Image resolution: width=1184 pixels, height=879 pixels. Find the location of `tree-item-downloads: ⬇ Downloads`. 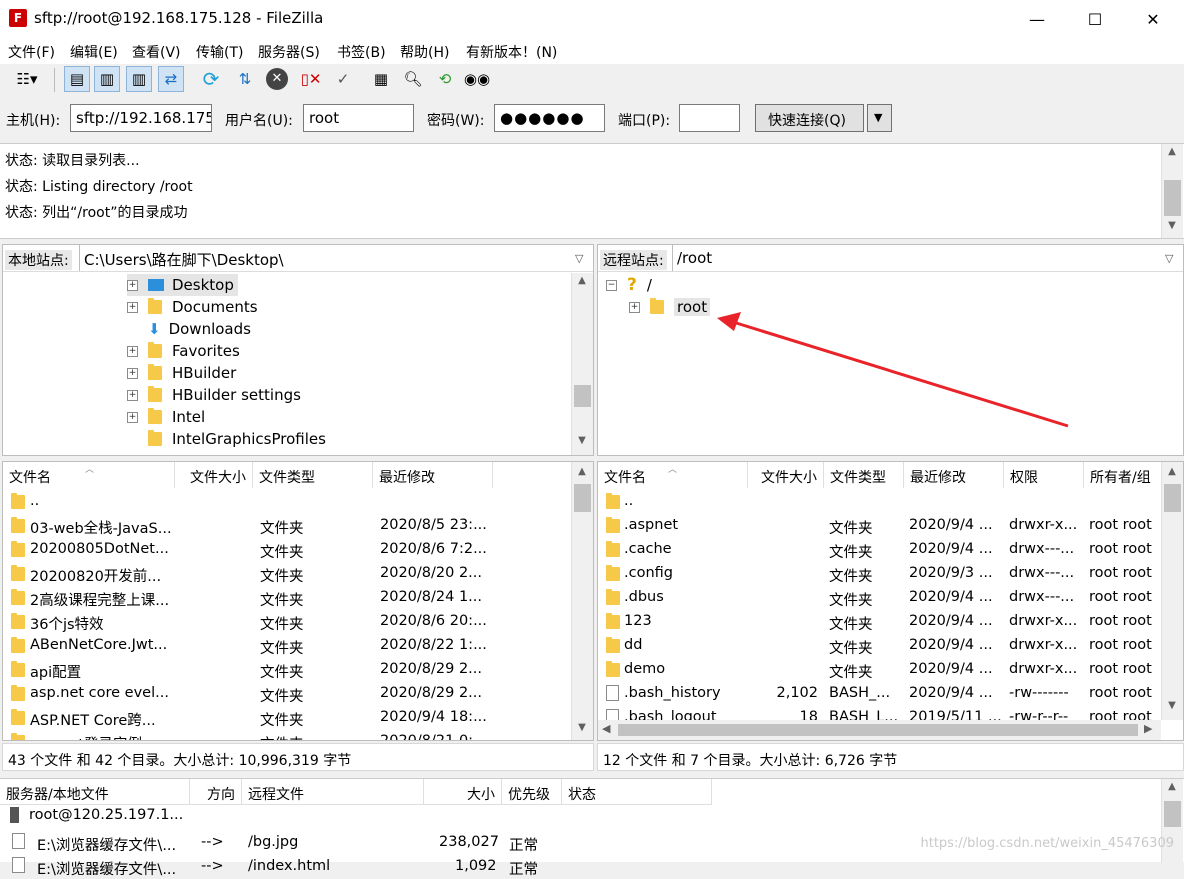

tree-item-downloads: ⬇ Downloads is located at coordinates (199, 329).